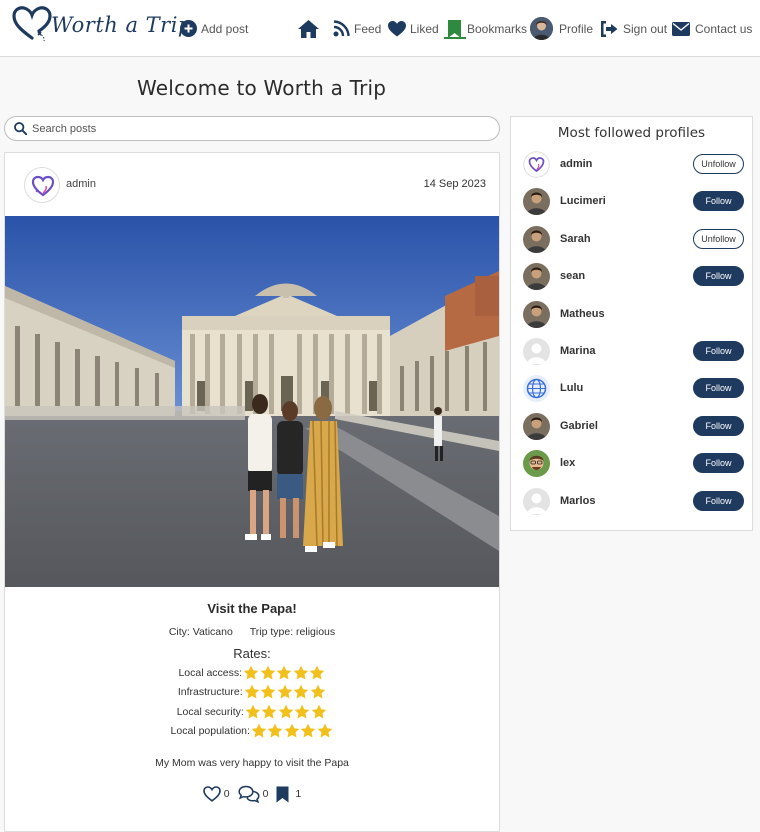 Image resolution: width=760 pixels, height=832 pixels. Describe the element at coordinates (571, 388) in the screenshot. I see `profile-name: Lulu` at that location.